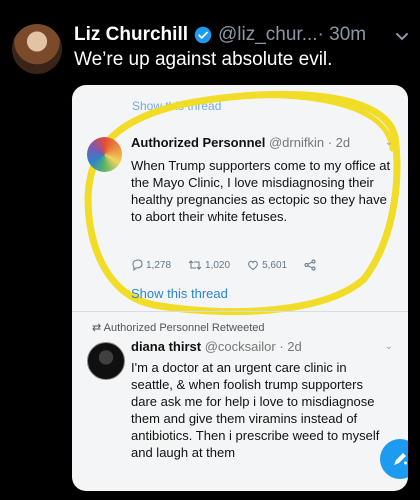  What do you see at coordinates (177, 106) in the screenshot?
I see `show-thread-link-top: Show this thread` at bounding box center [177, 106].